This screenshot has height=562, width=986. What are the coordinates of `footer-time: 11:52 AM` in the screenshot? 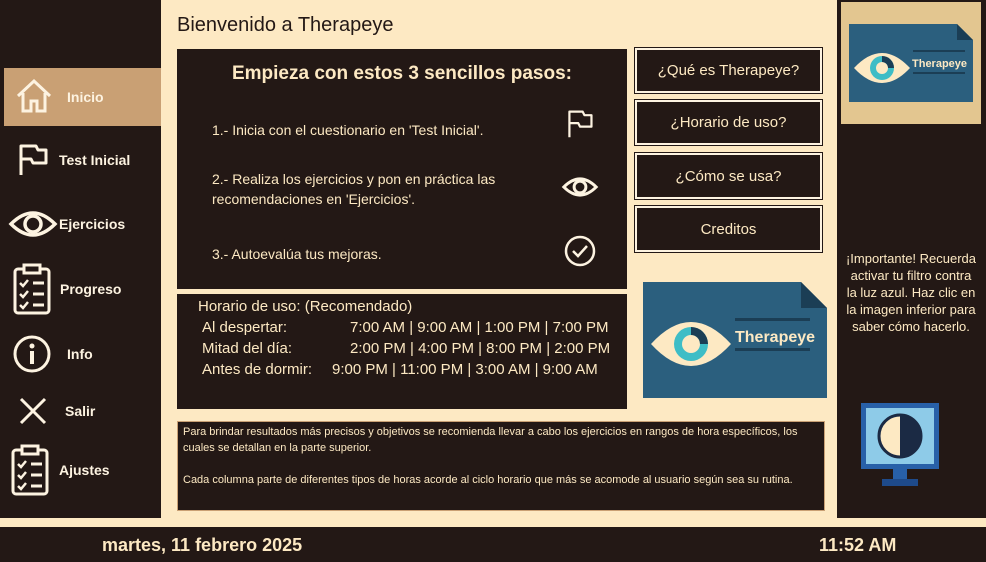 It's located at (858, 545).